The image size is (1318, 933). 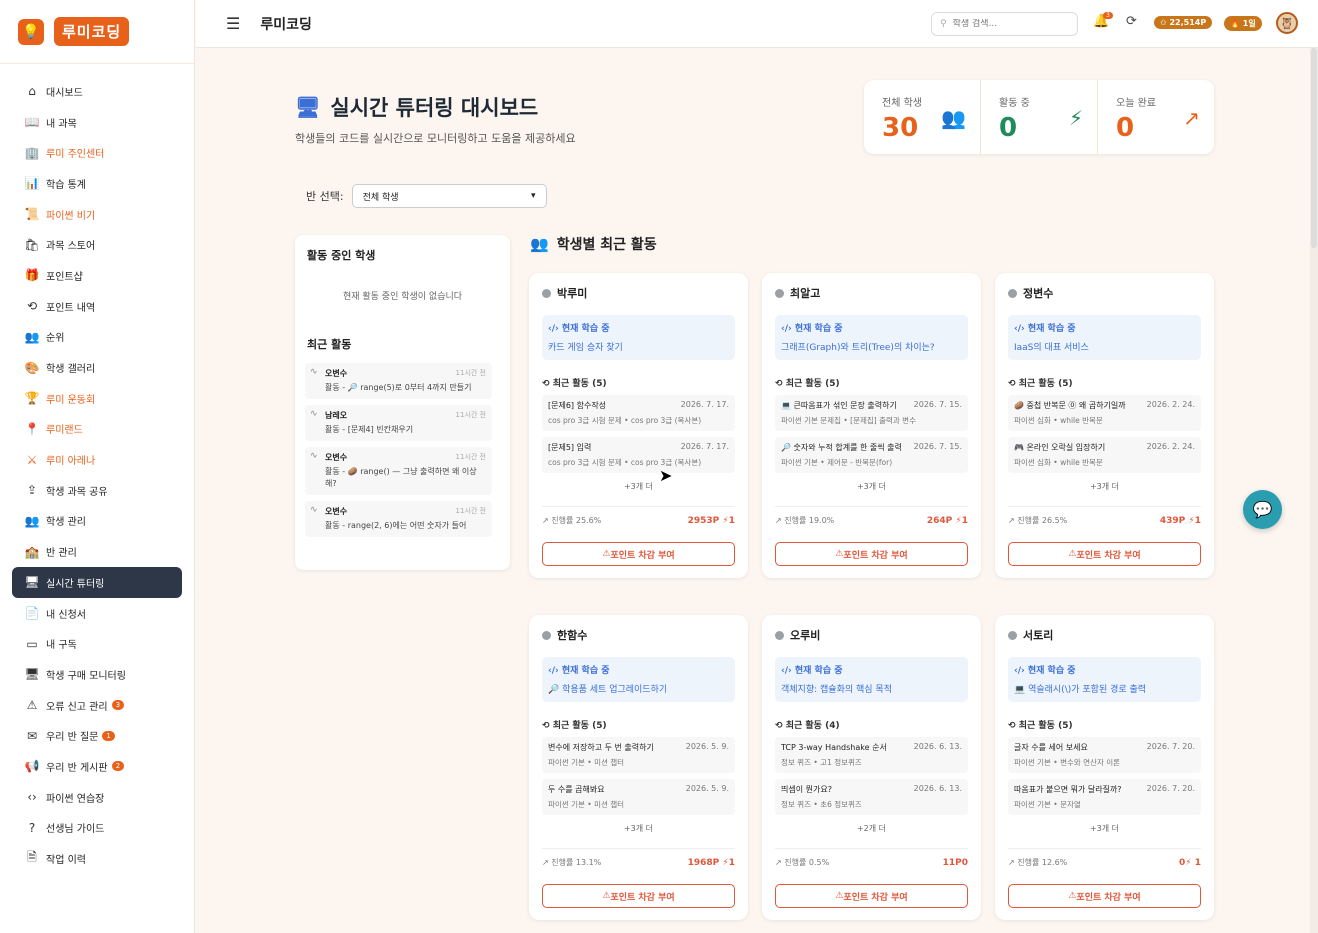 I want to click on class-select-row: 반 선택: 전체 학생 ▾, so click(x=426, y=196).